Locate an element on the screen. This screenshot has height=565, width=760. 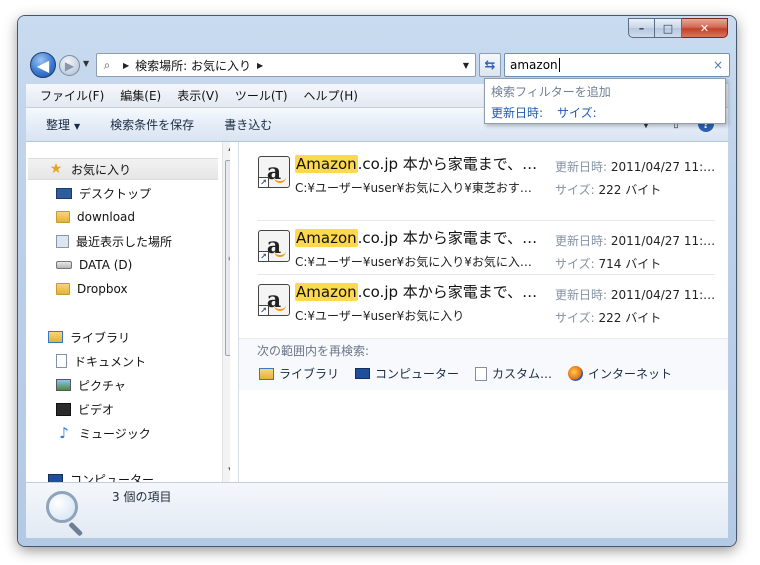
sidebar-item-label: ピクチャ is located at coordinates (102, 385).